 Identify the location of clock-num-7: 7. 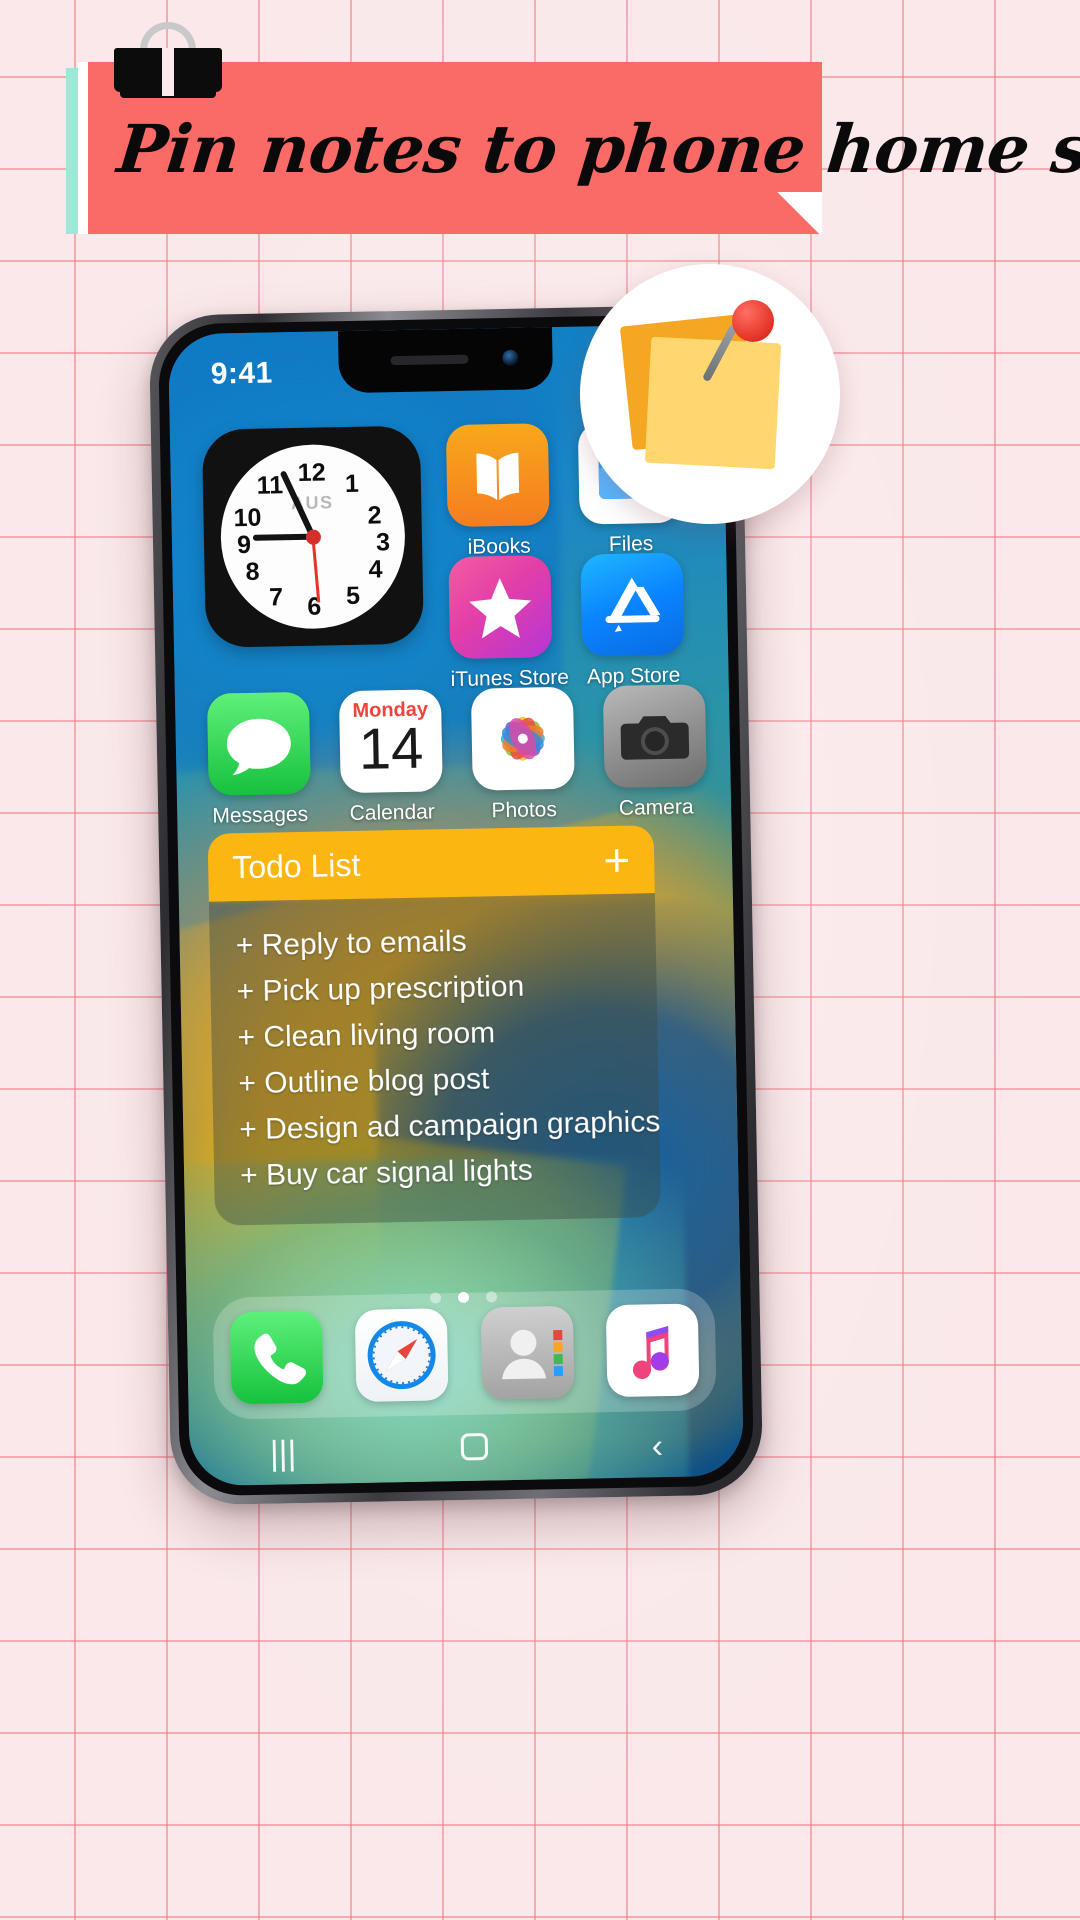
(276, 597).